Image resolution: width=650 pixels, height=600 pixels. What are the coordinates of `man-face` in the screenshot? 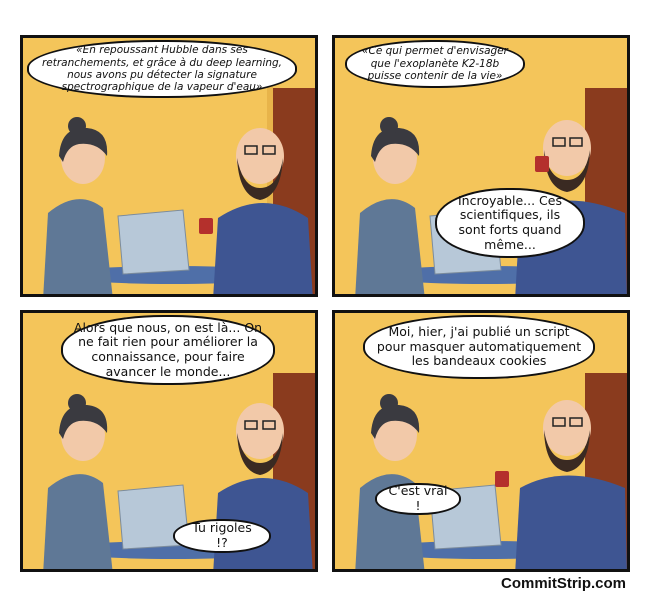 It's located at (260, 156).